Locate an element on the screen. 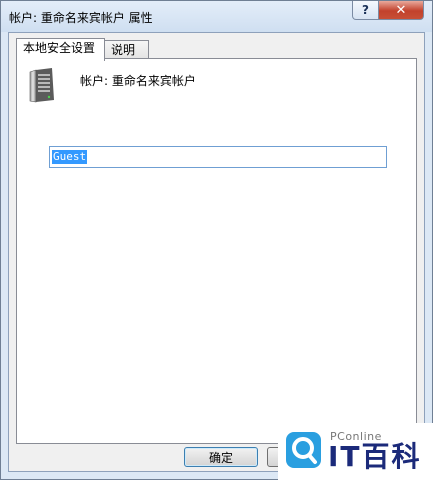  title-bar: 帐户: 重命名来宾帐户 属性 ? ✕ is located at coordinates (216, 16).